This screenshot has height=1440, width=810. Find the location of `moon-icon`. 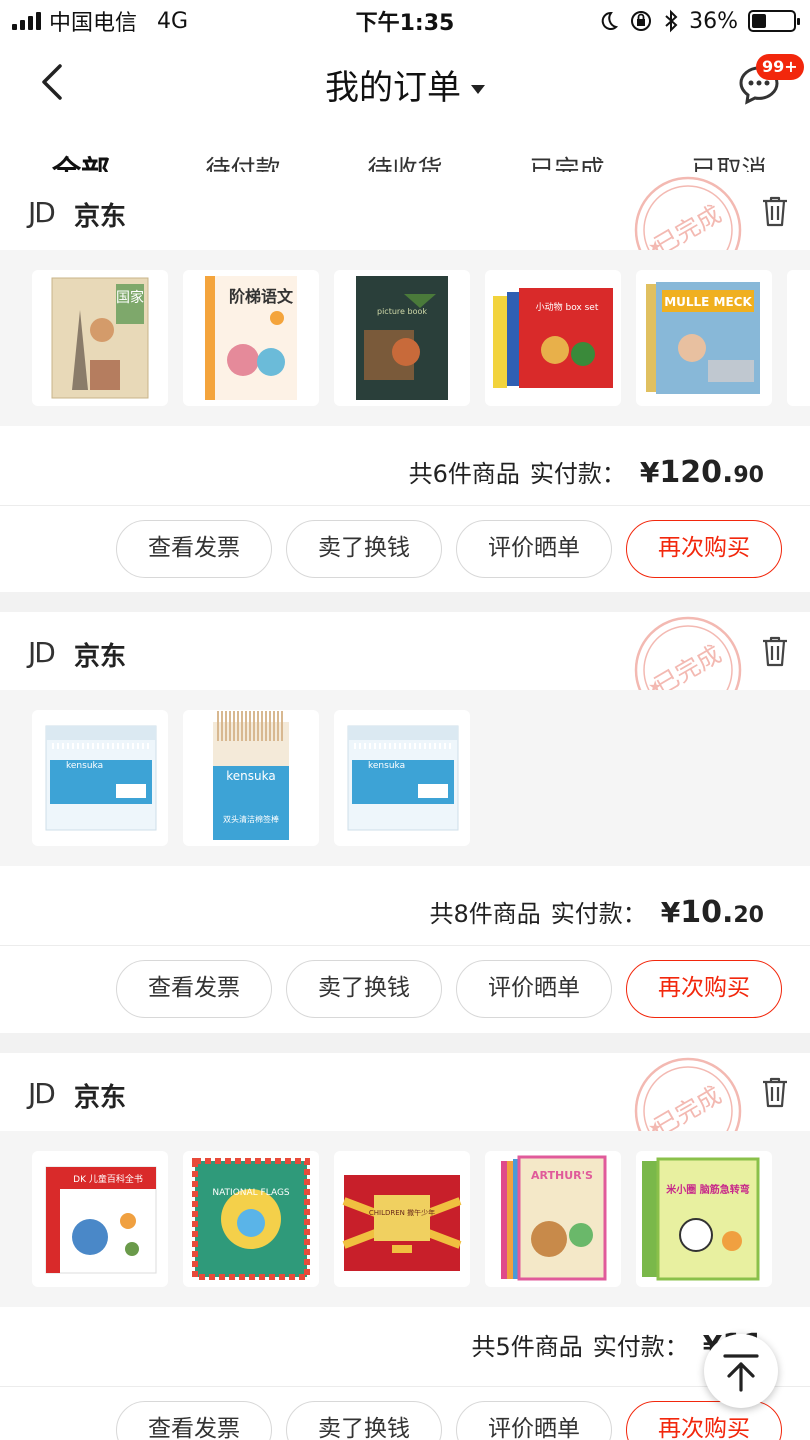

moon-icon is located at coordinates (610, 20).